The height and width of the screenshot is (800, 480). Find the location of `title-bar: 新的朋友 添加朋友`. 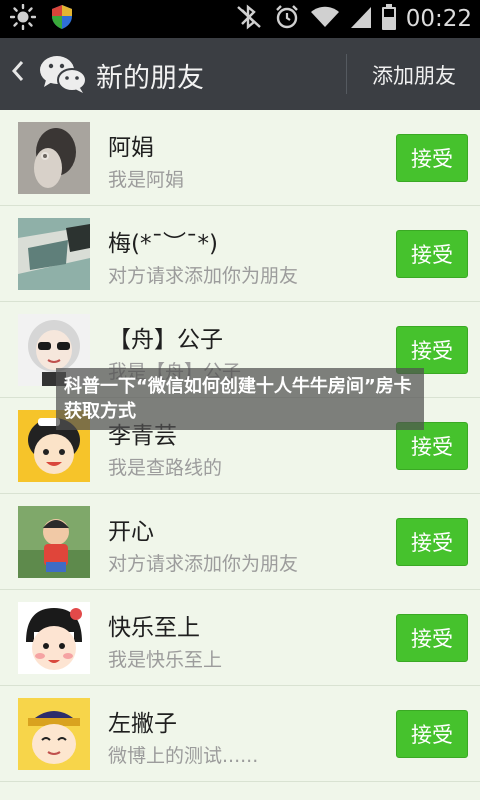

title-bar: 新的朋友 添加朋友 is located at coordinates (240, 74).